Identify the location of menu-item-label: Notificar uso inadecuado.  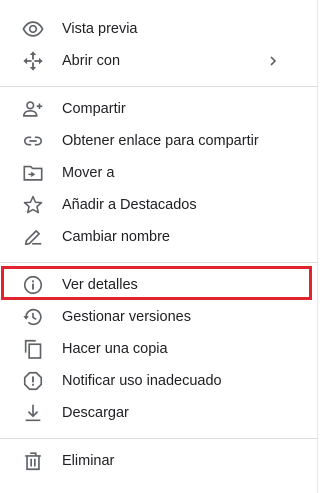
(142, 381).